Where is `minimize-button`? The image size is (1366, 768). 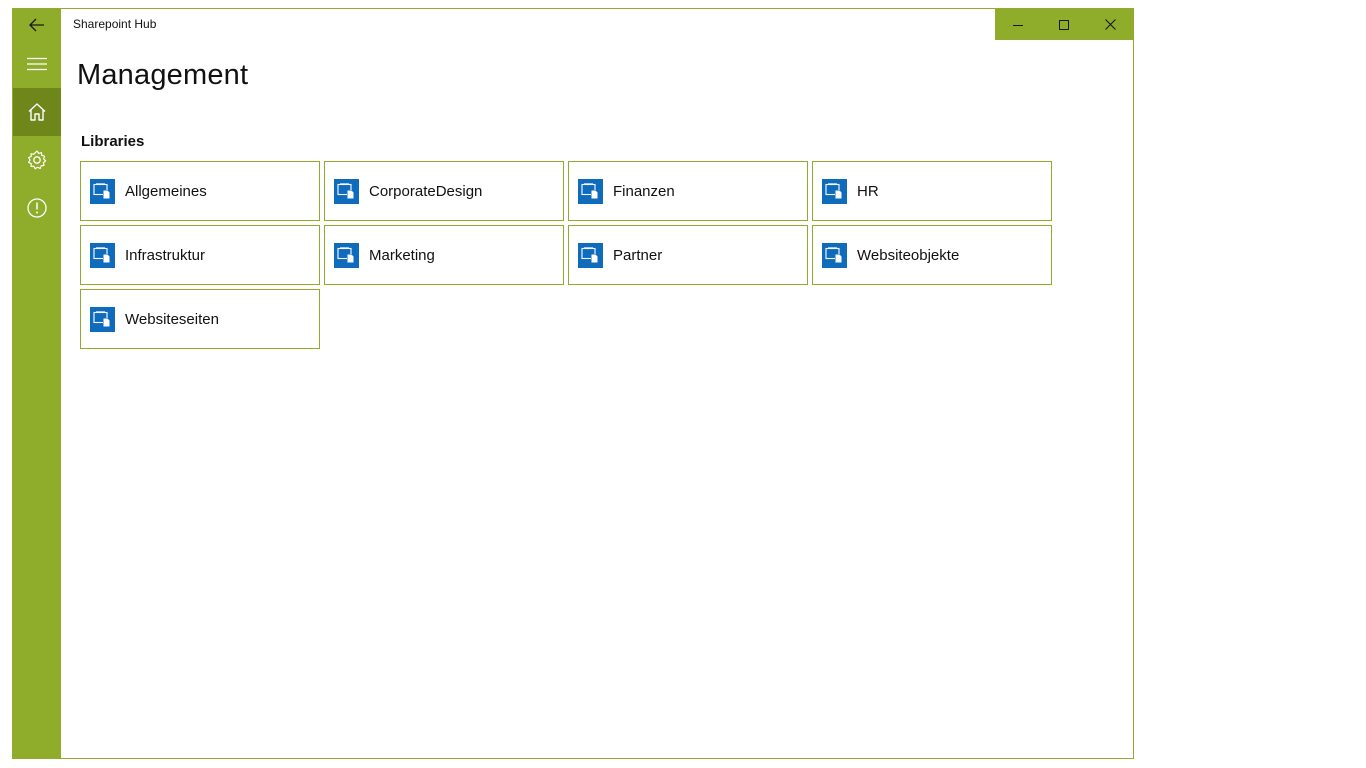
minimize-button is located at coordinates (1018, 24).